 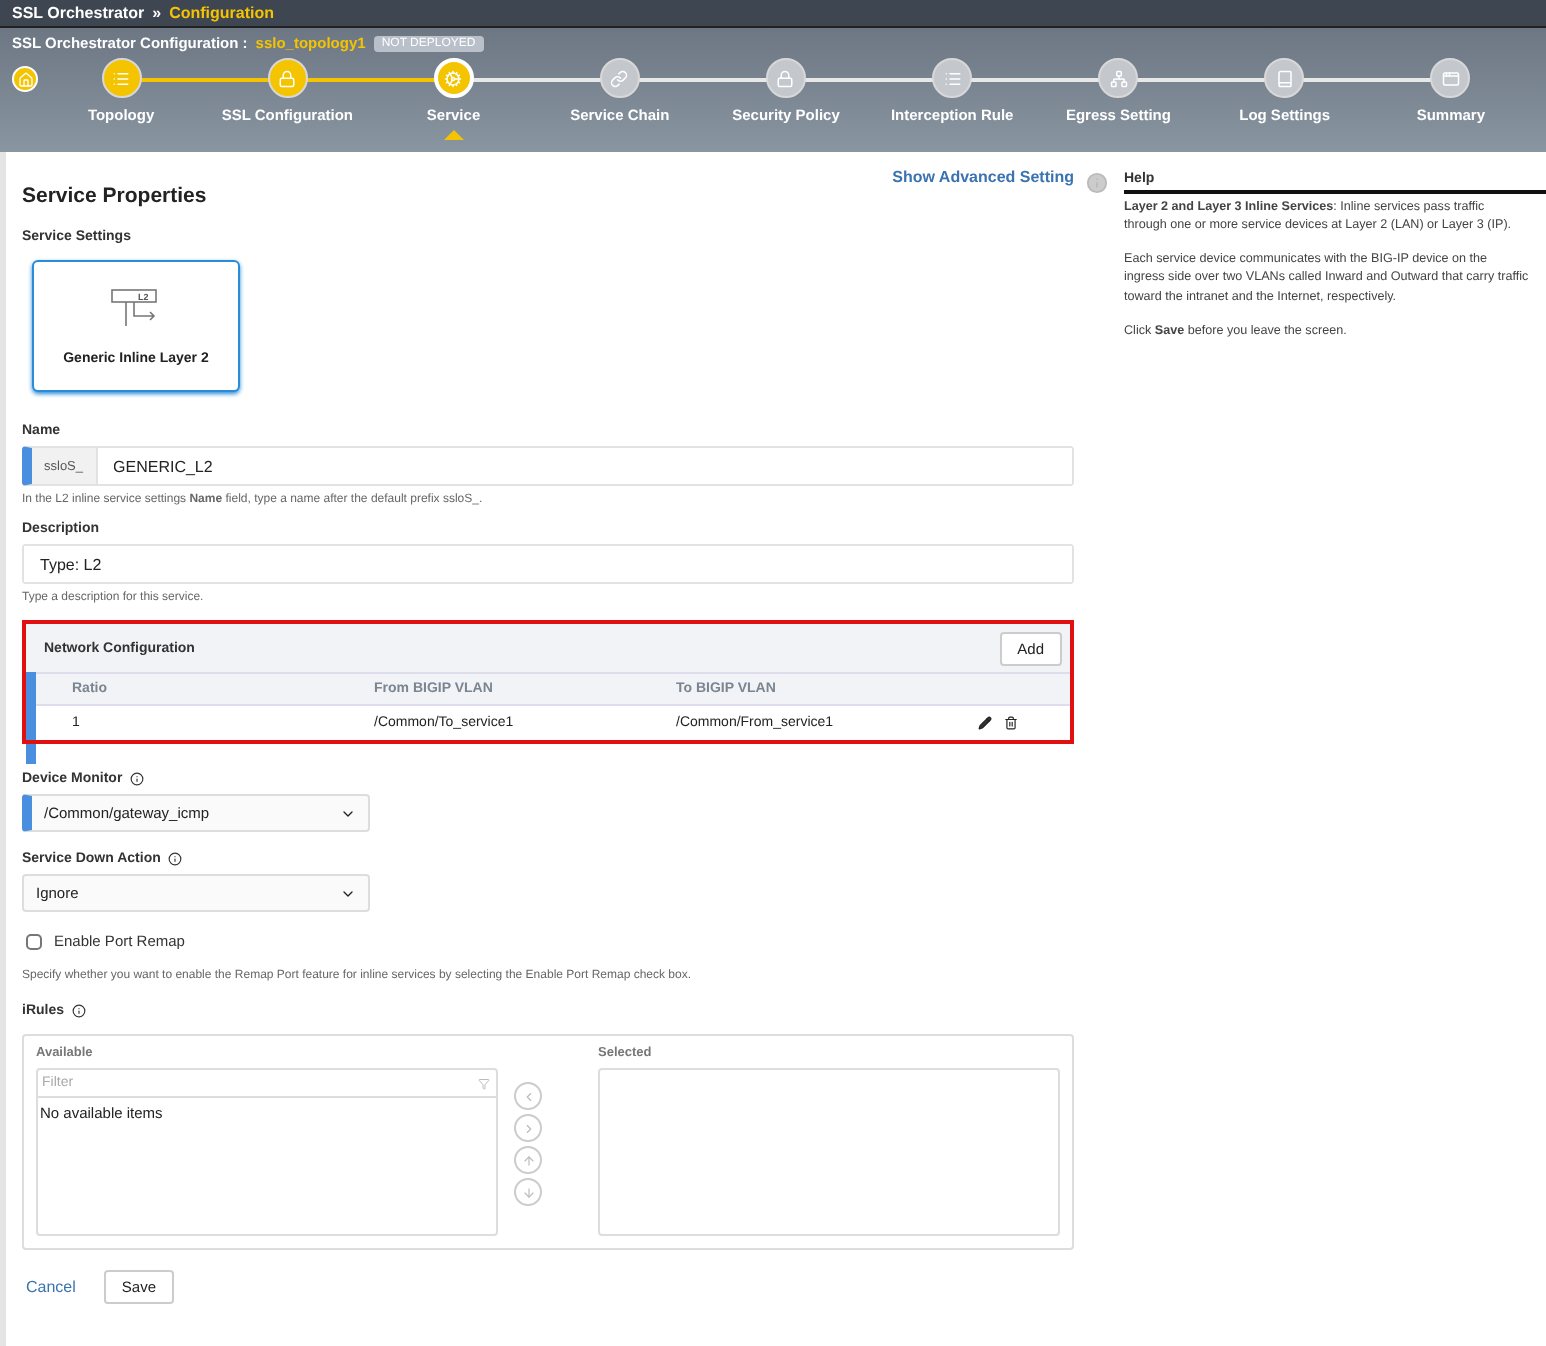 I want to click on filter-icon, so click(x=484, y=1083).